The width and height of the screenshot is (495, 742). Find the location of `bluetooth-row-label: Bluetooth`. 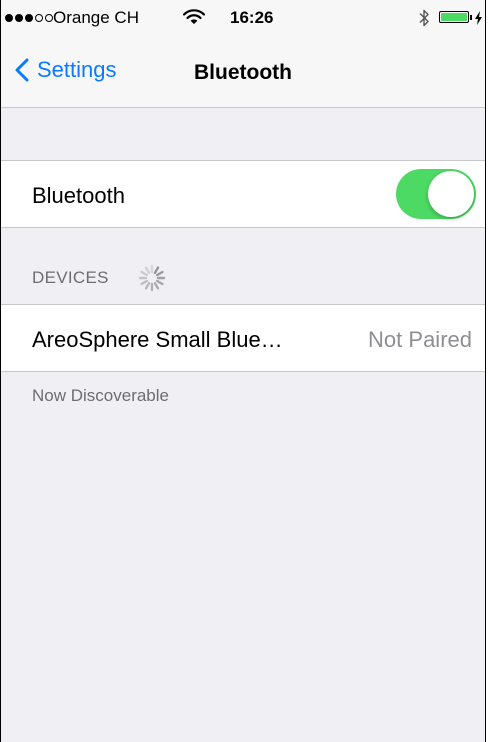

bluetooth-row-label: Bluetooth is located at coordinates (78, 195).